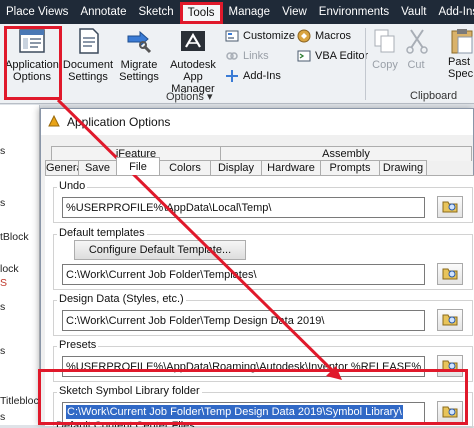 This screenshot has width=474, height=428. I want to click on application-options-icon, so click(32, 41).